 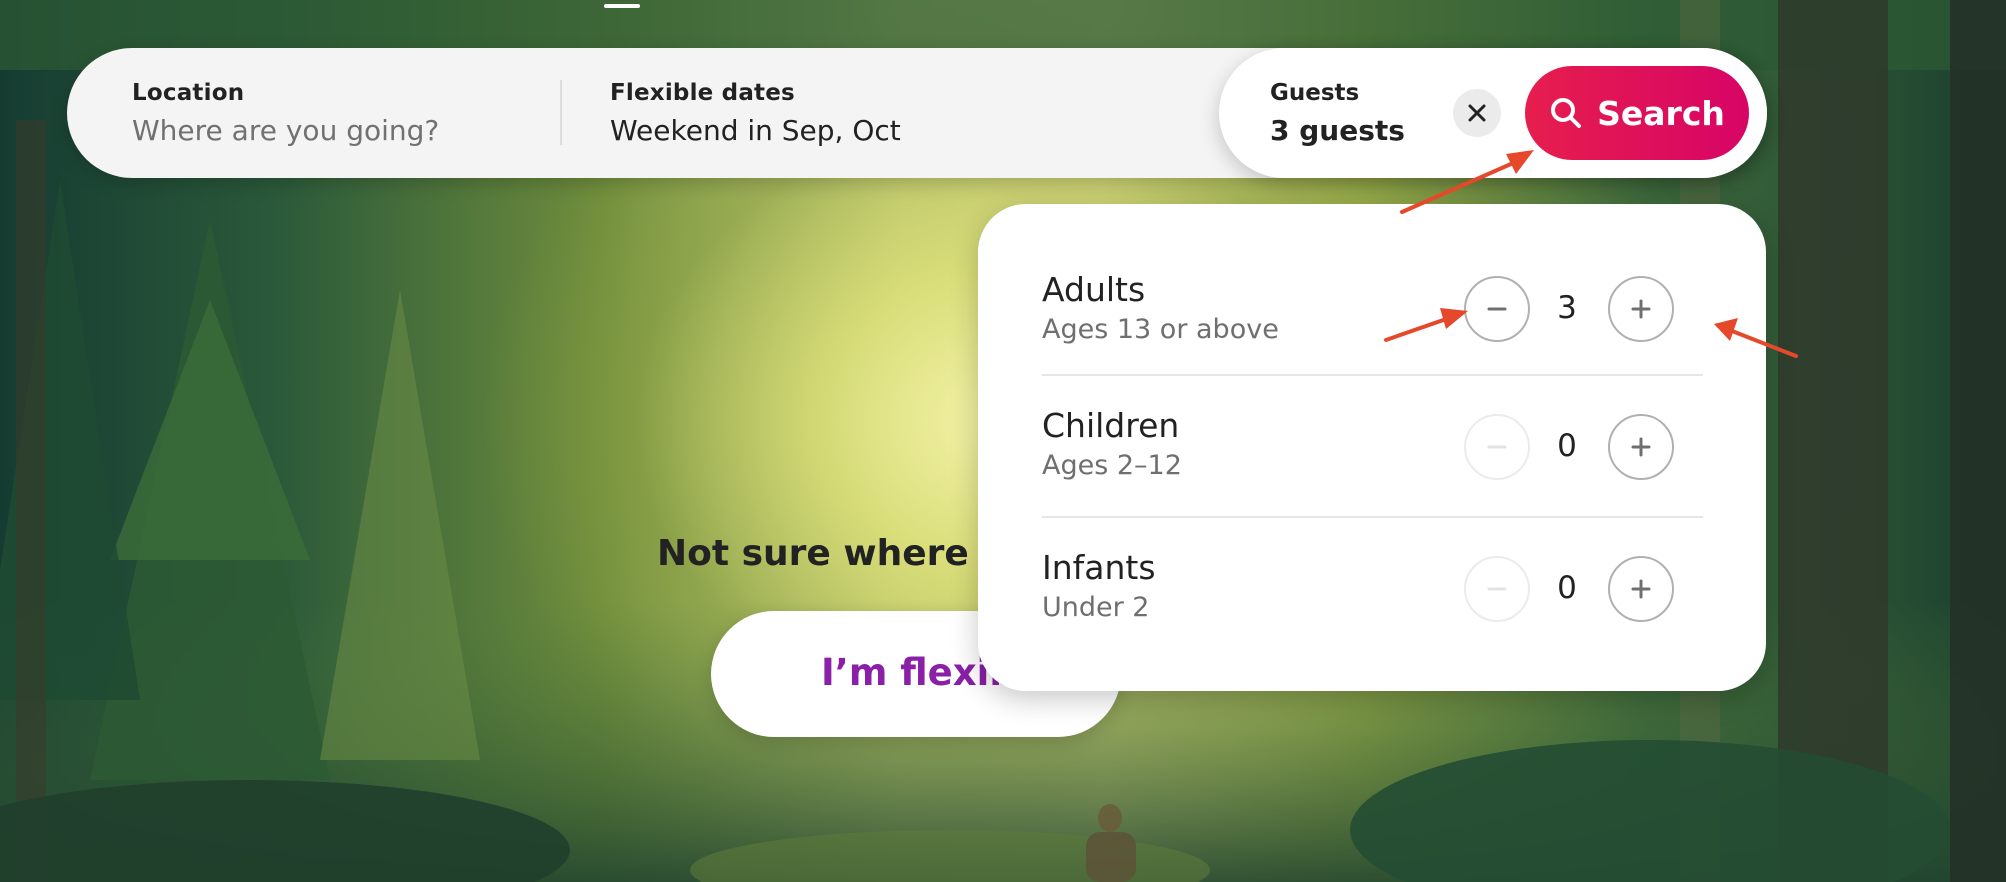 I want to click on location-field: Location Where are you going?, so click(x=342, y=113).